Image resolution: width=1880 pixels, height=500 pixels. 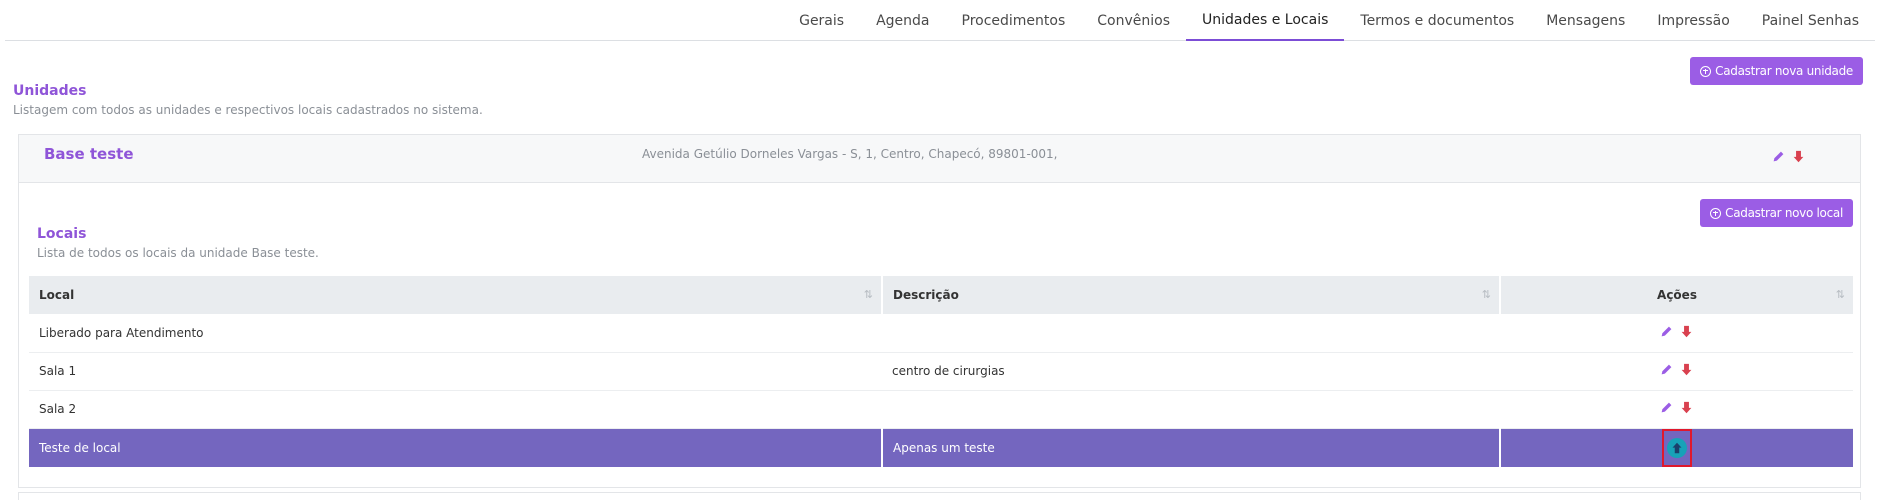 I want to click on tab-gerais: Gerais, so click(x=821, y=20).